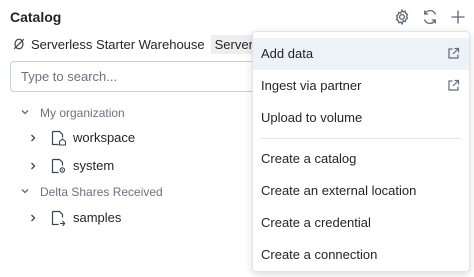 The height and width of the screenshot is (277, 474). Describe the element at coordinates (361, 54) in the screenshot. I see `menu-item-add-data: Add data` at that location.